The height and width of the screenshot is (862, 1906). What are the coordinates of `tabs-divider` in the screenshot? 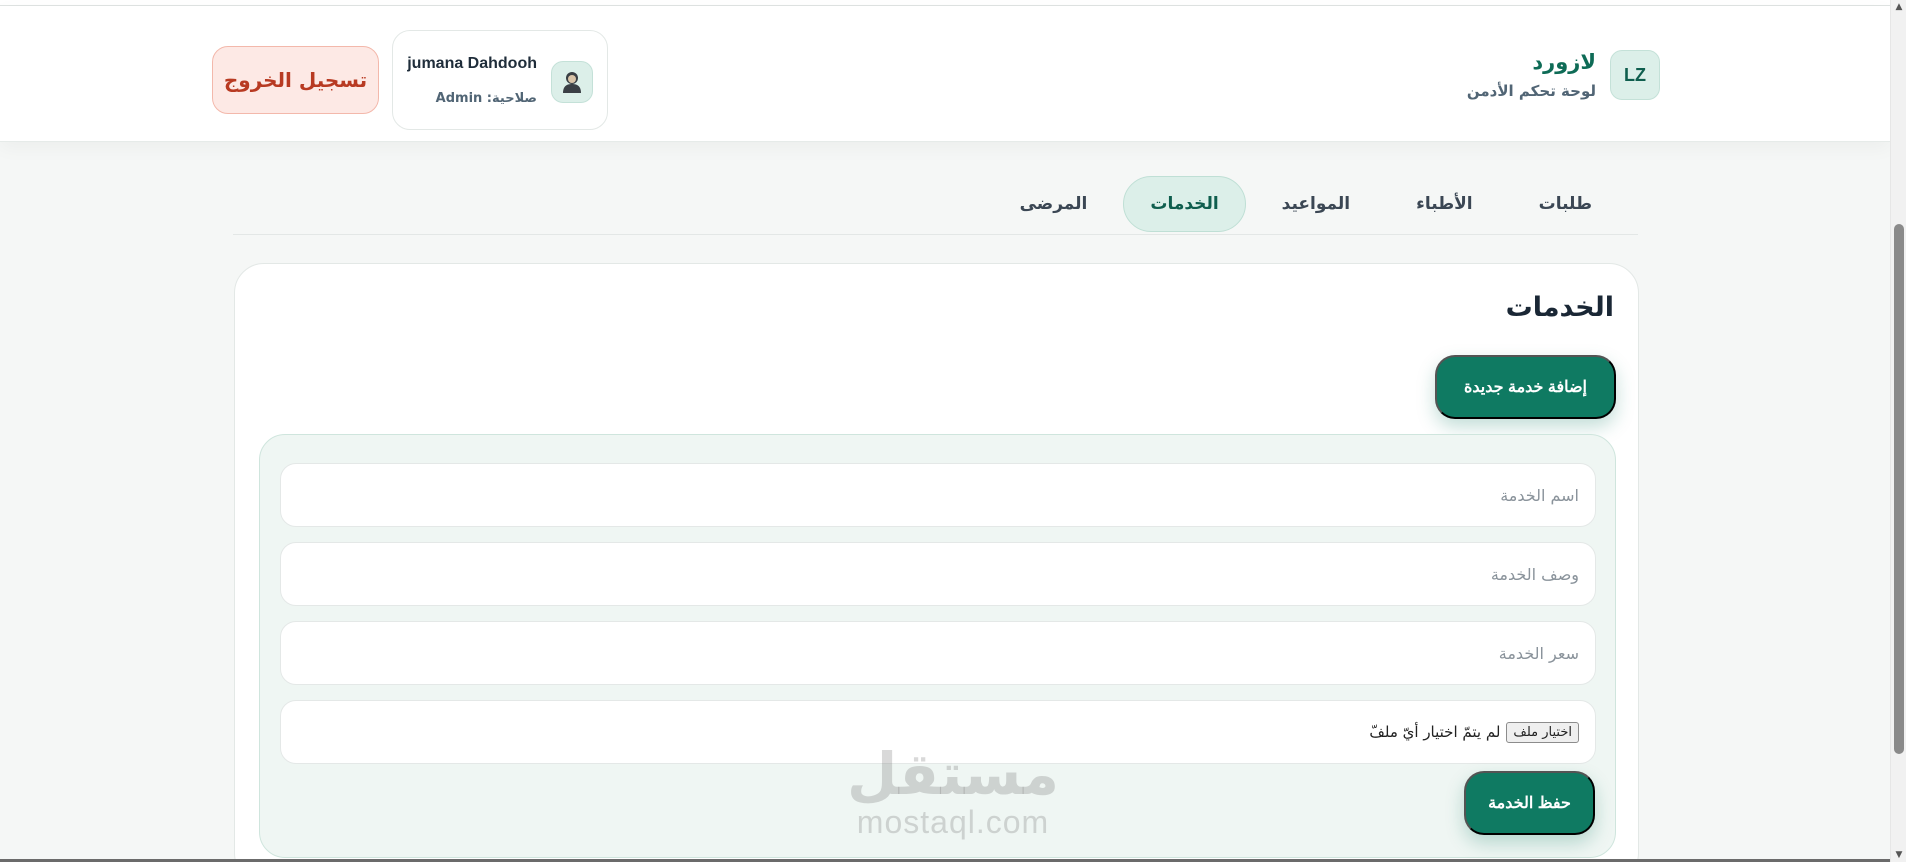 It's located at (935, 234).